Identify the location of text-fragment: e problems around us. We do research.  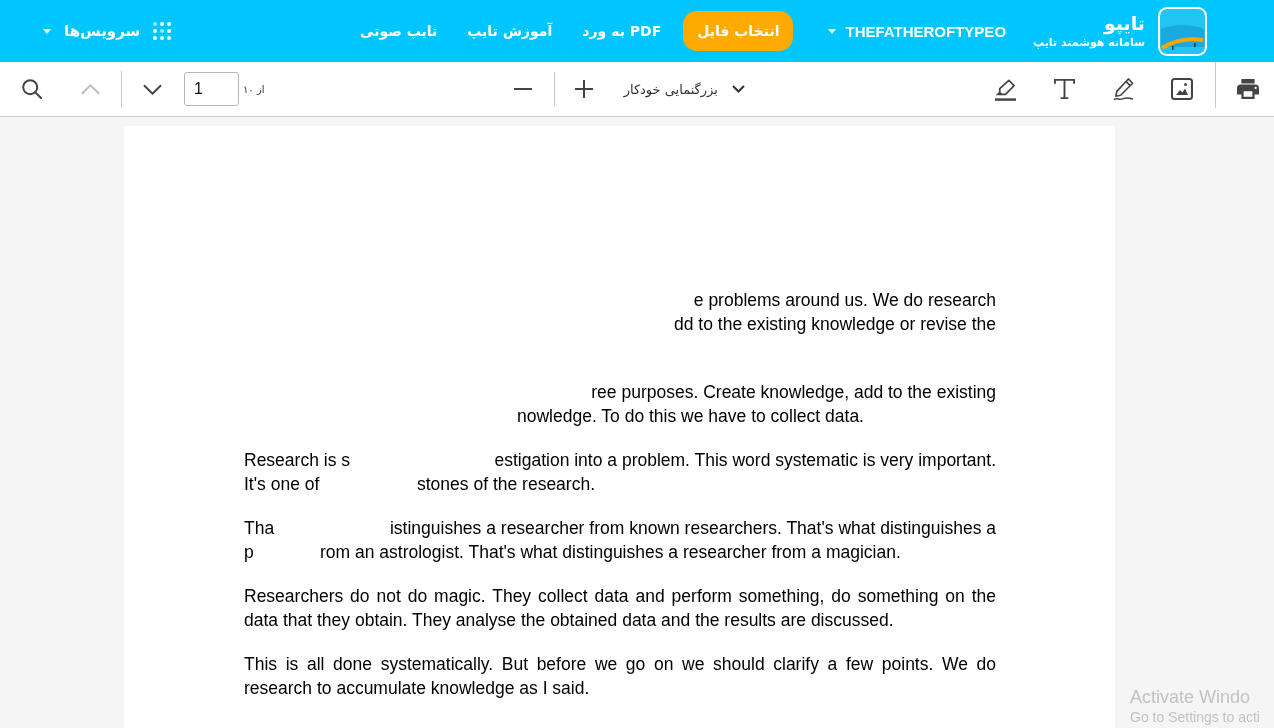
(844, 300).